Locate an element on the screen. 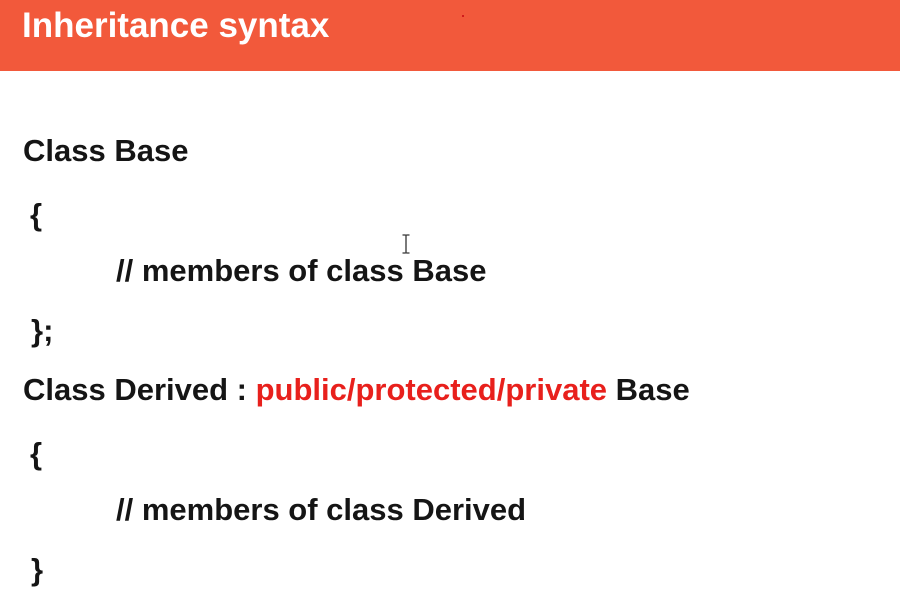 Image resolution: width=900 pixels, height=609 pixels. base-open-brace: { is located at coordinates (36, 214).